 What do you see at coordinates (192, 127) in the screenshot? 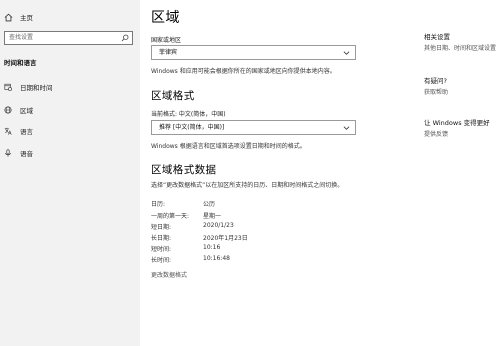
I see `format-value: 推荐 [中文(简体，中国)]` at bounding box center [192, 127].